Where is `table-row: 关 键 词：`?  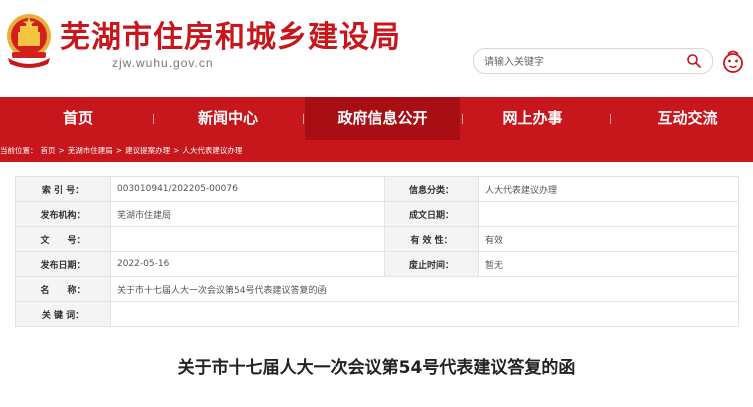 table-row: 关 键 词： is located at coordinates (377, 314).